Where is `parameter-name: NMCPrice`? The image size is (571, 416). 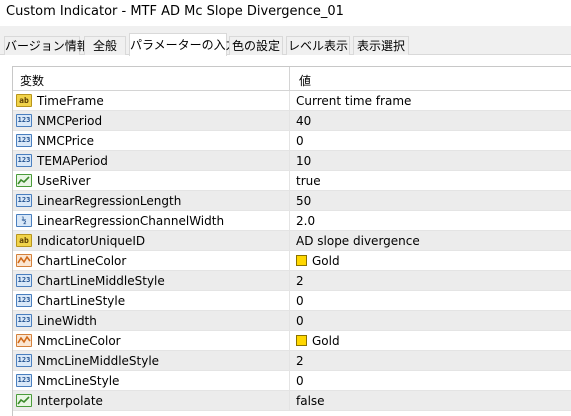
parameter-name: NMCPrice is located at coordinates (65, 141).